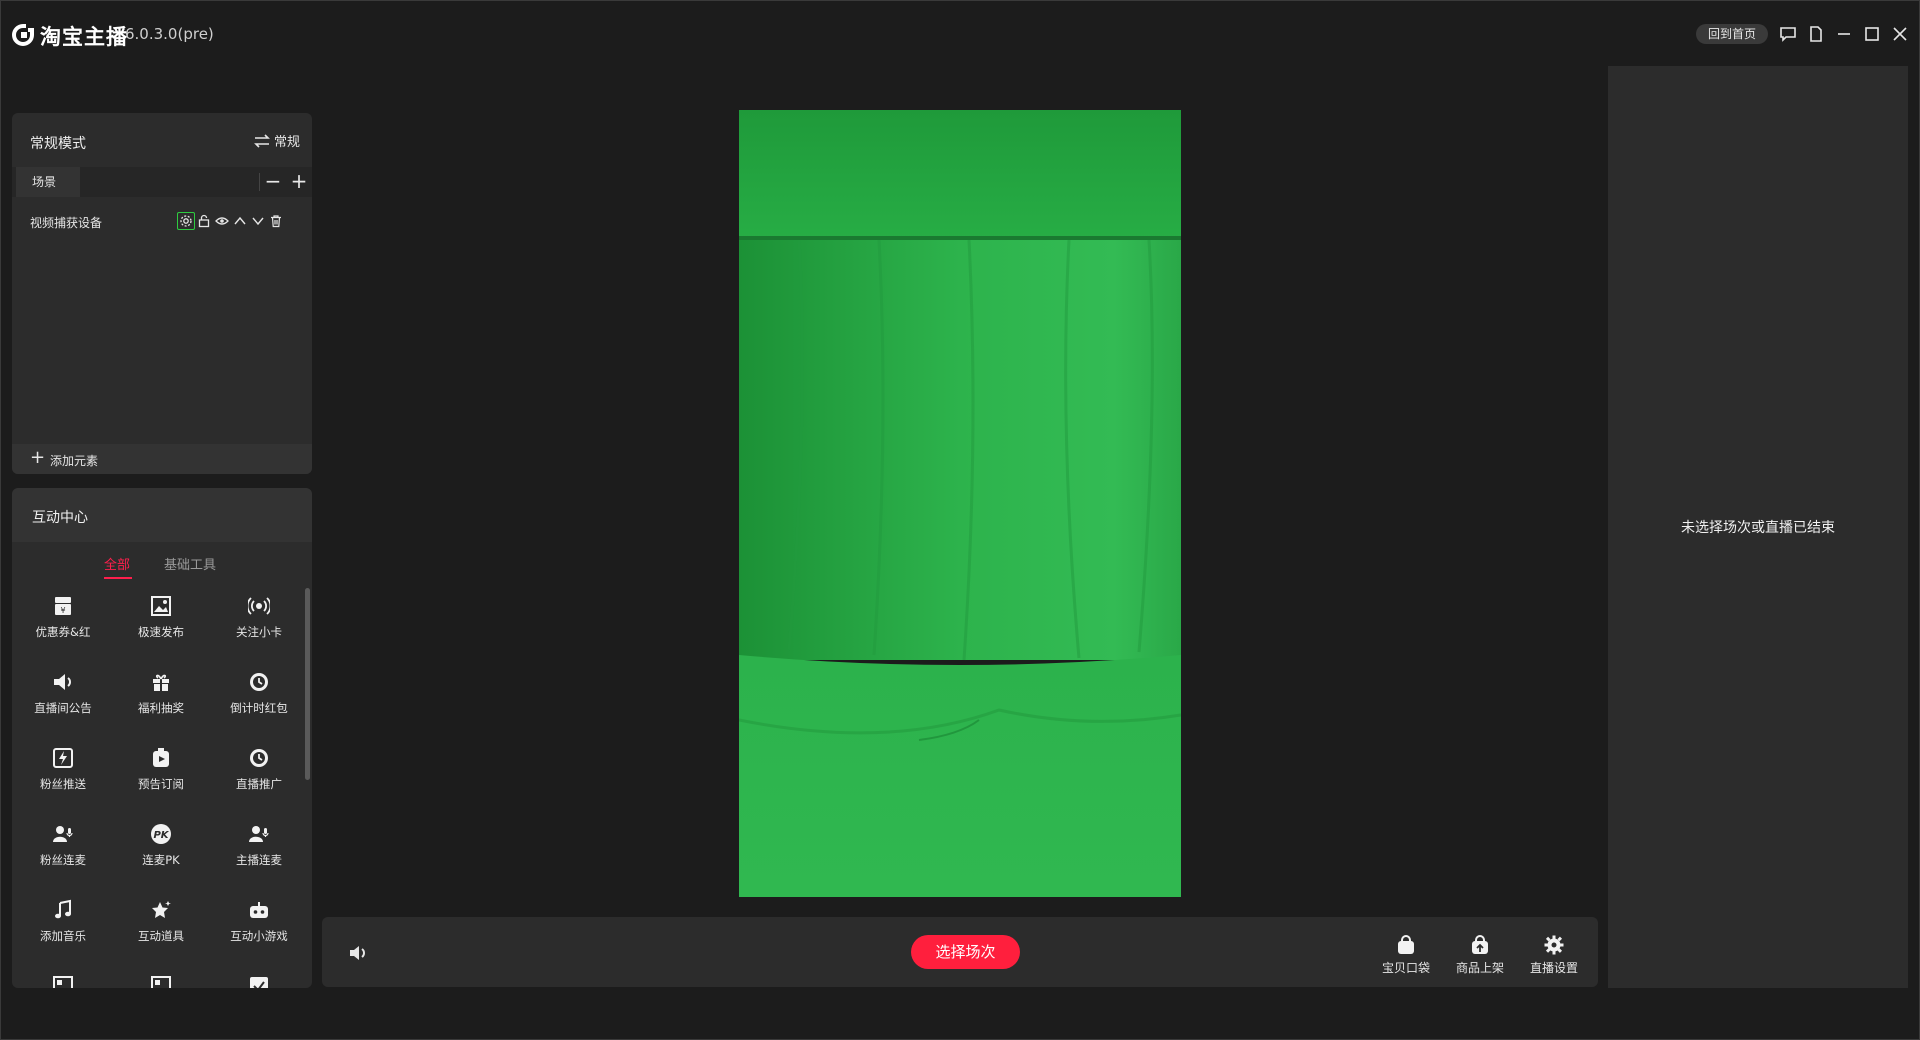 This screenshot has width=1920, height=1040. I want to click on flash-icon, so click(63, 758).